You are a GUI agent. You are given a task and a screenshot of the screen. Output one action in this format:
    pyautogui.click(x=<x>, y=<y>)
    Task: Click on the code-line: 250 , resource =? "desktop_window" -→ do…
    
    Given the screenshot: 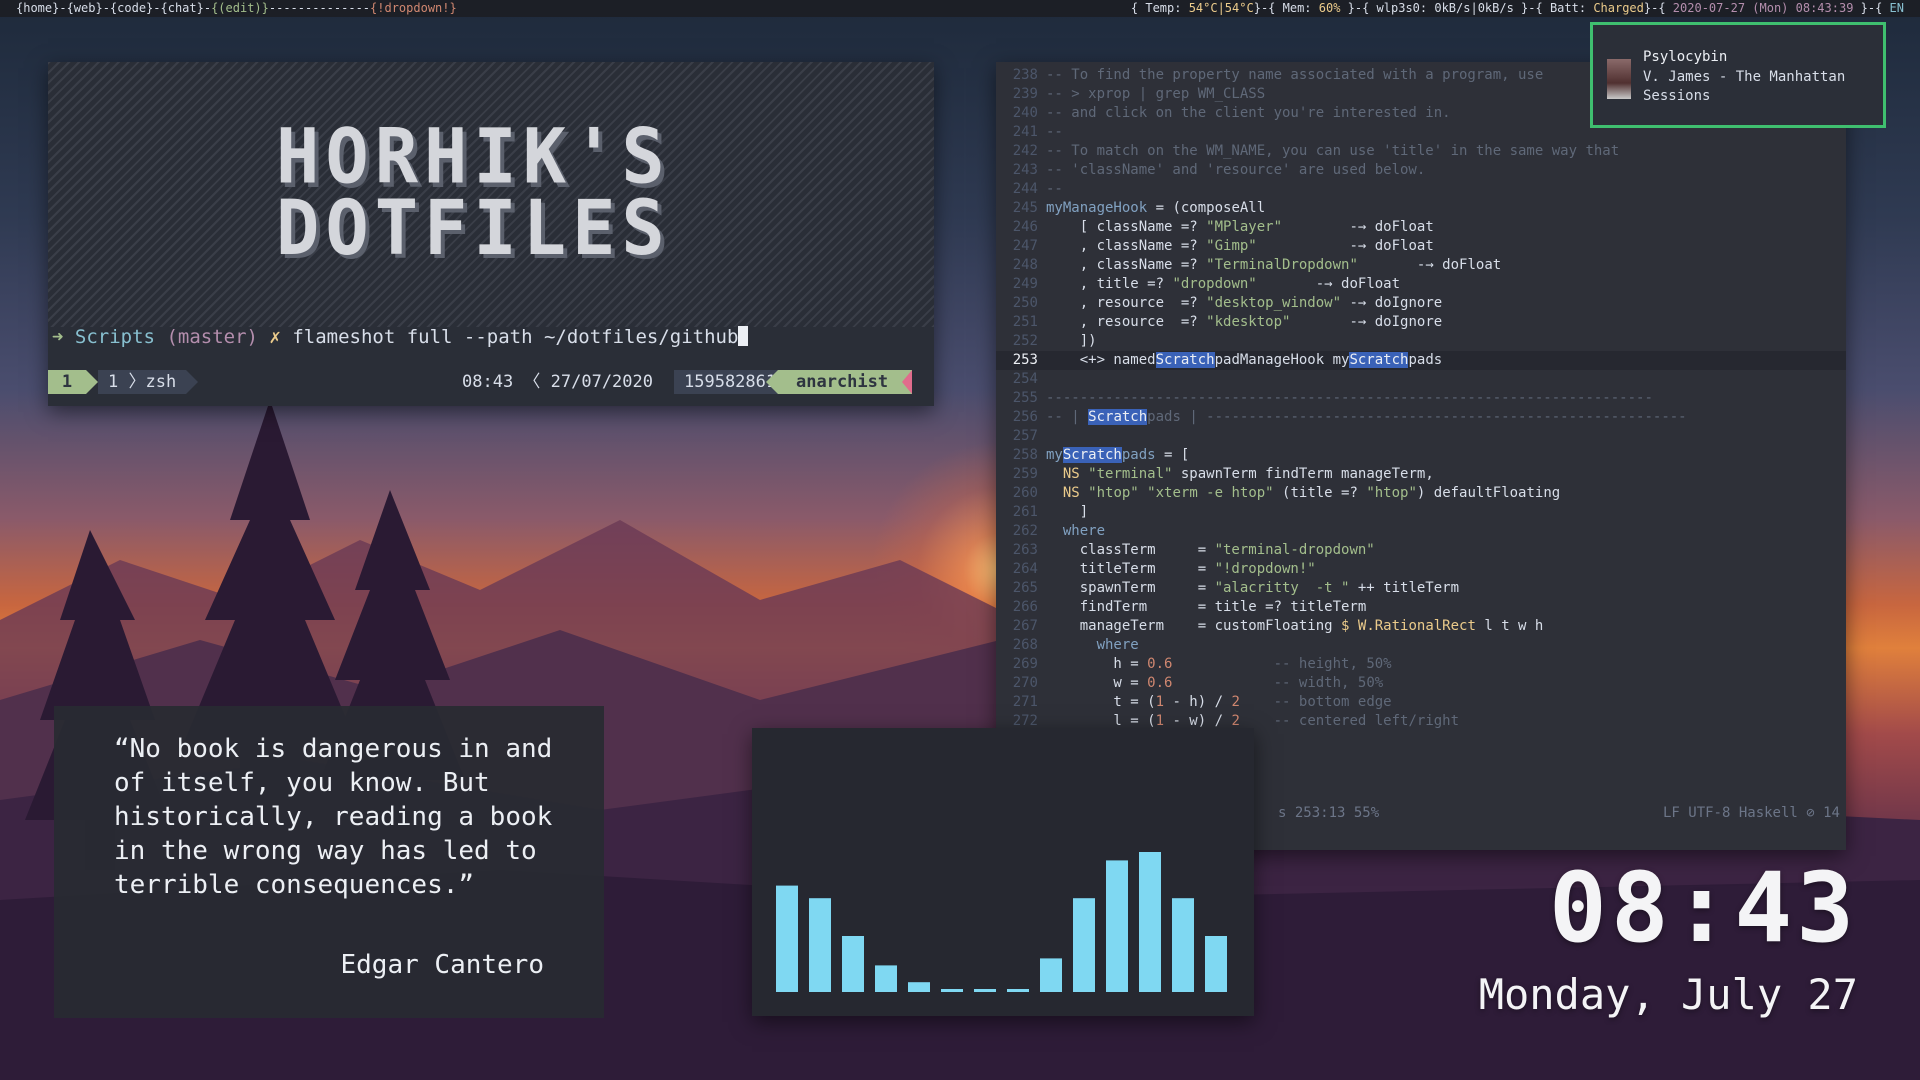 What is the action you would take?
    pyautogui.click(x=1227, y=303)
    